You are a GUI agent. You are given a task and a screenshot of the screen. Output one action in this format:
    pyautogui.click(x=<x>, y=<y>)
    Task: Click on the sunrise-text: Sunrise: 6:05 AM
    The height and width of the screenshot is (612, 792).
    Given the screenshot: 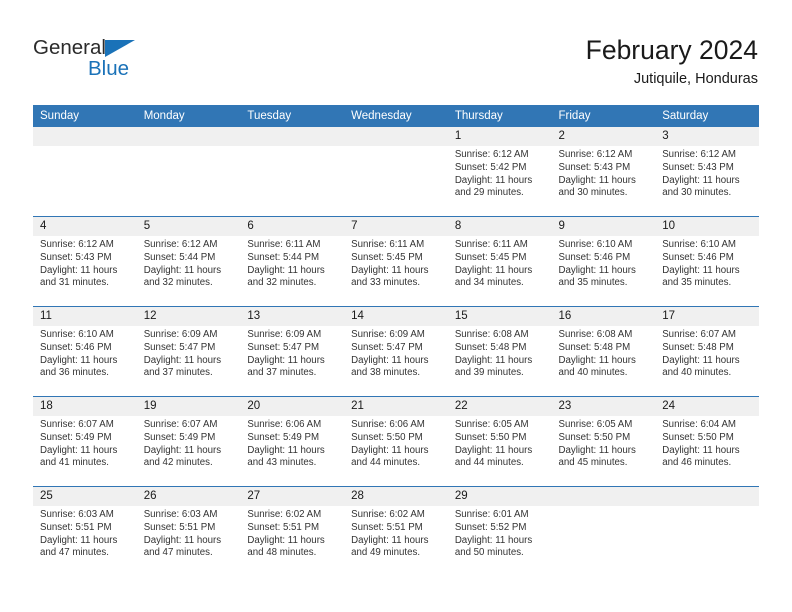 What is the action you would take?
    pyautogui.click(x=595, y=424)
    